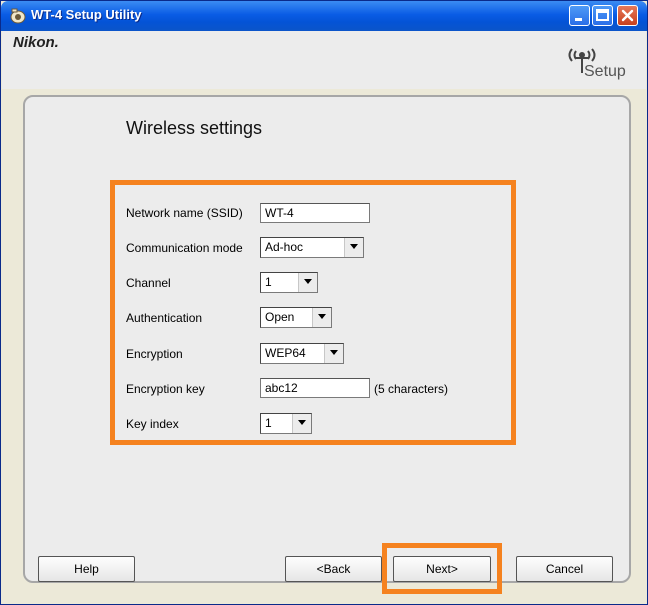 The height and width of the screenshot is (605, 648). Describe the element at coordinates (280, 317) in the screenshot. I see `authentication-value: Open` at that location.